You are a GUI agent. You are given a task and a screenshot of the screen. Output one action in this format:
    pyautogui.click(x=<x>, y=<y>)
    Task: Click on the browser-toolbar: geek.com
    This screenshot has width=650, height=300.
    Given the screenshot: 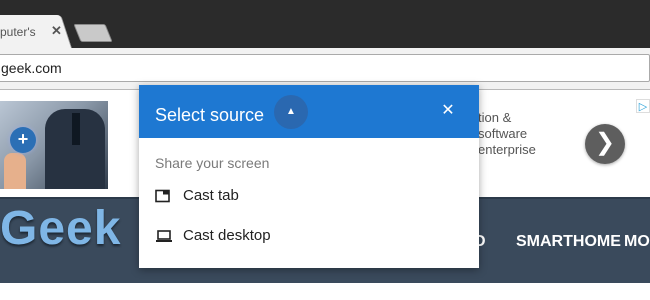 What is the action you would take?
    pyautogui.click(x=325, y=69)
    